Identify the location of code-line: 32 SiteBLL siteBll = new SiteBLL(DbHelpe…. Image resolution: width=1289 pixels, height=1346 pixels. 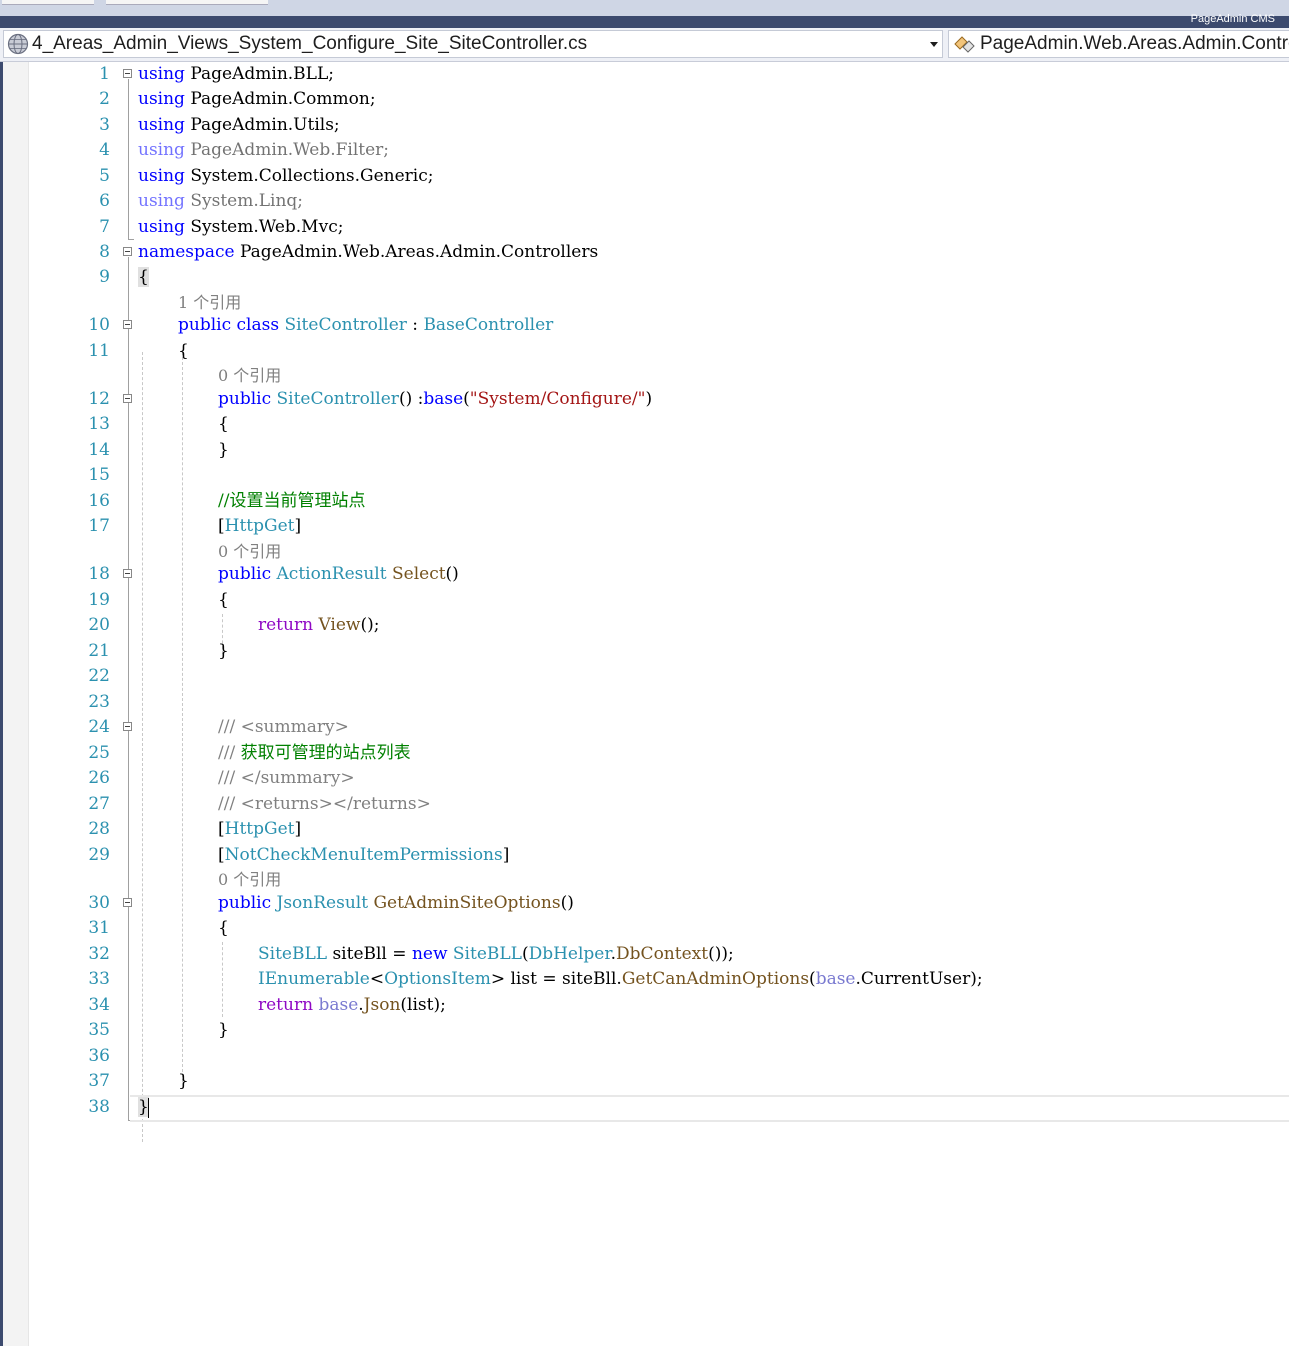
(659, 954).